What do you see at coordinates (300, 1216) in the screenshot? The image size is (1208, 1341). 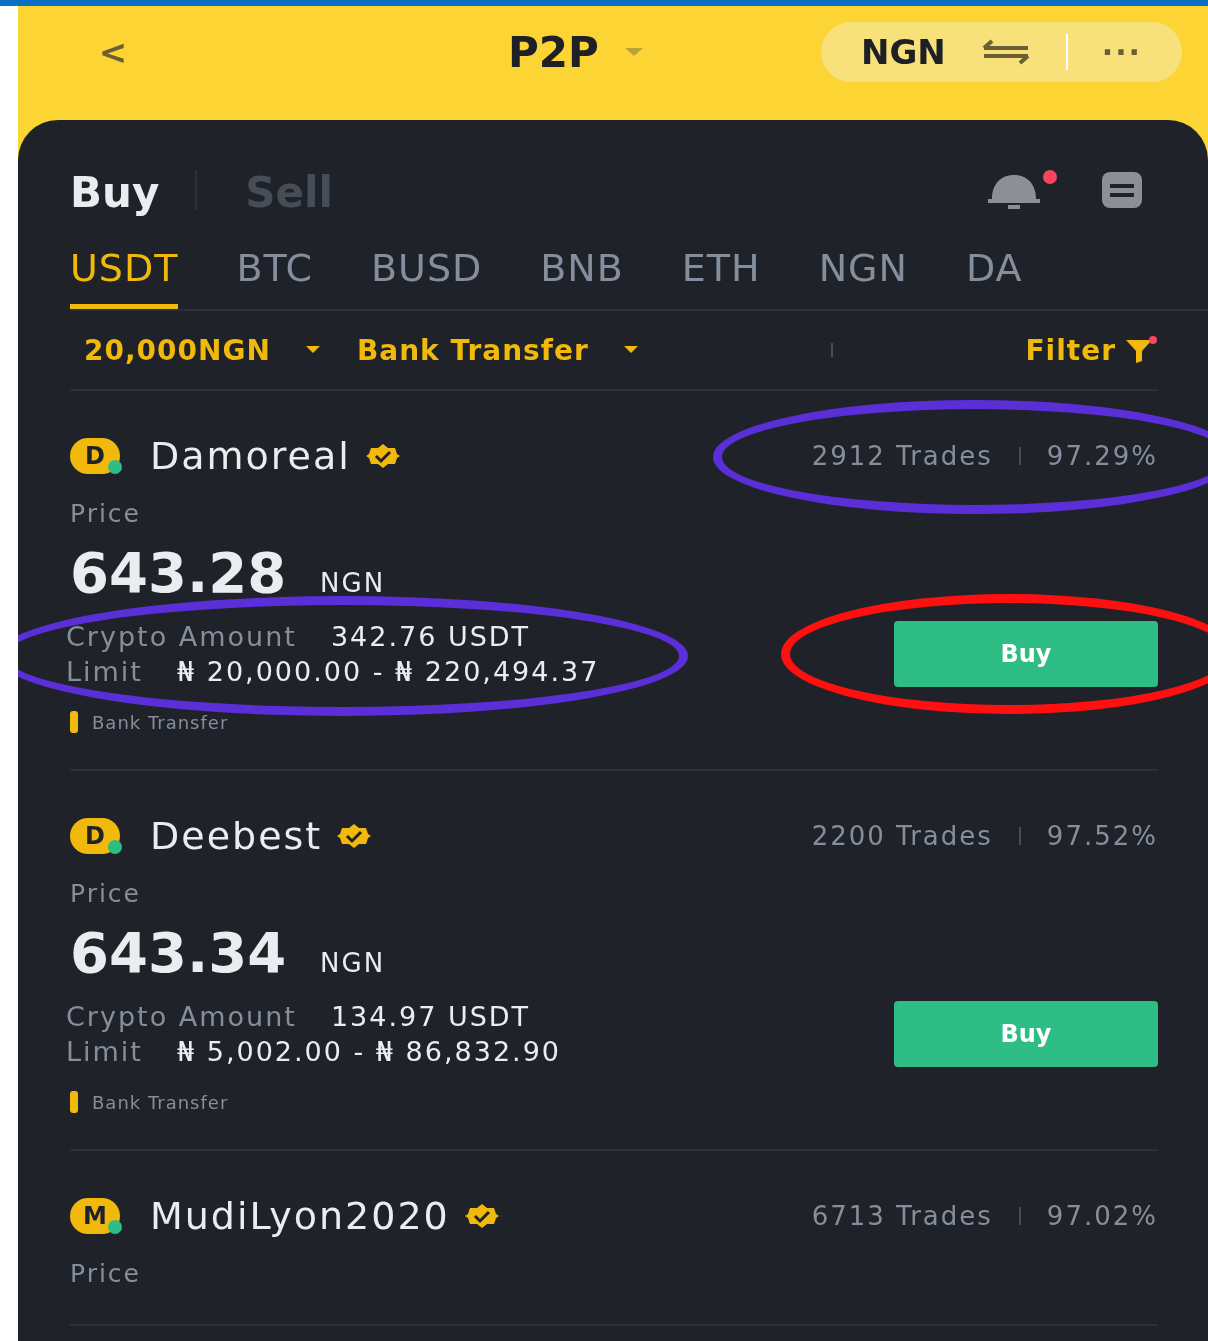 I see `merchant-name: MudiLyon2020` at bounding box center [300, 1216].